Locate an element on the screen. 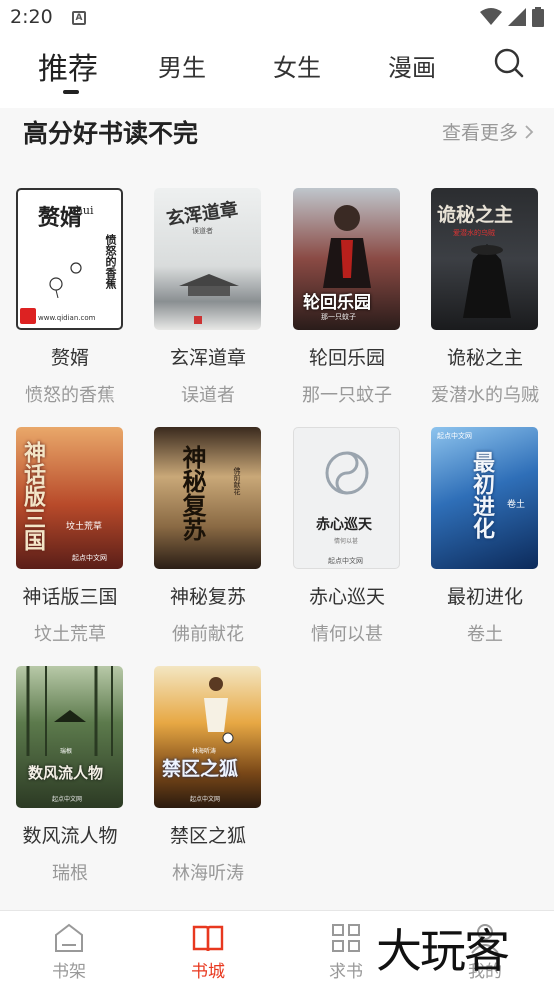  nav-bookshelf: 书架 is located at coordinates (69, 951).